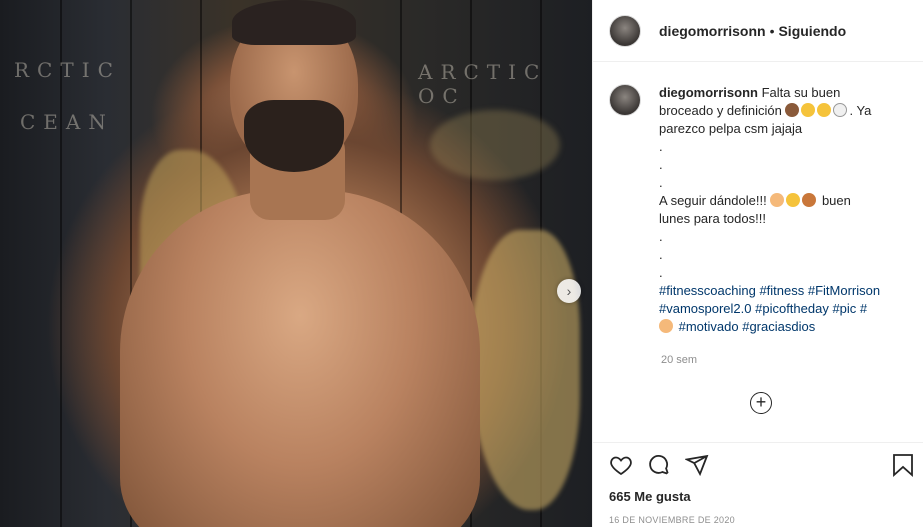 The width and height of the screenshot is (923, 527). What do you see at coordinates (793, 200) in the screenshot?
I see `sunglasses-emoji-icon` at bounding box center [793, 200].